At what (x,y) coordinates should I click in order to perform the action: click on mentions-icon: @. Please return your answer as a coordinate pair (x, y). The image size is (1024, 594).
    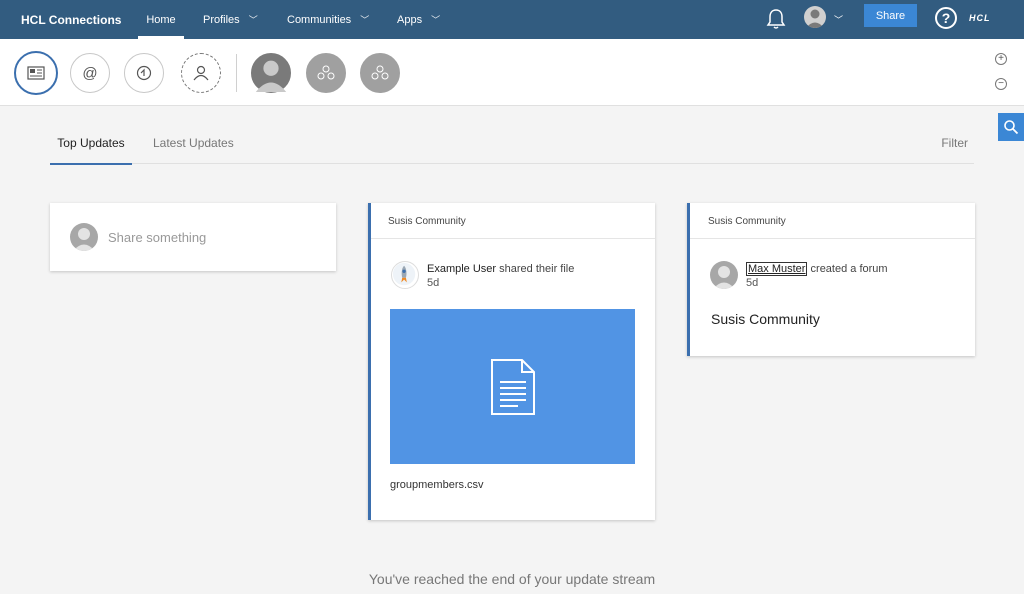
    Looking at the image, I should click on (90, 73).